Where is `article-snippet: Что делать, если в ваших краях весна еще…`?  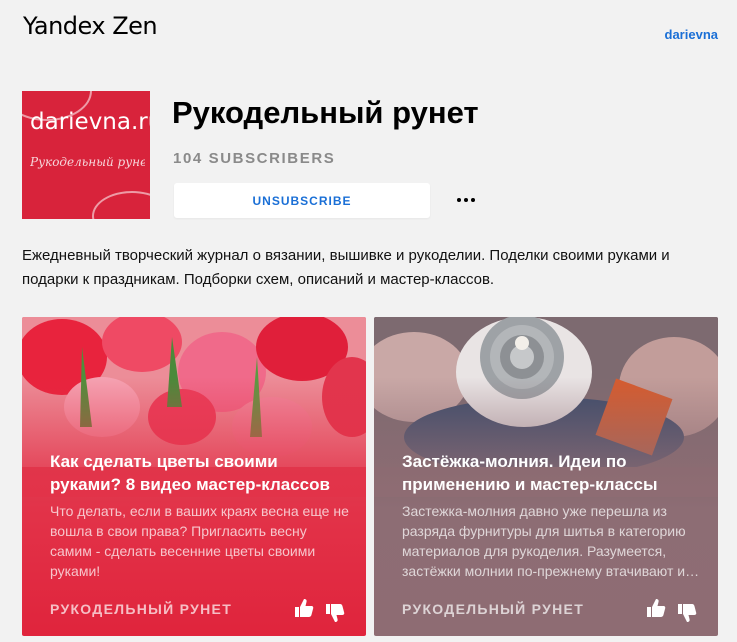
article-snippet: Что делать, если в ваших краях весна еще… is located at coordinates (199, 541).